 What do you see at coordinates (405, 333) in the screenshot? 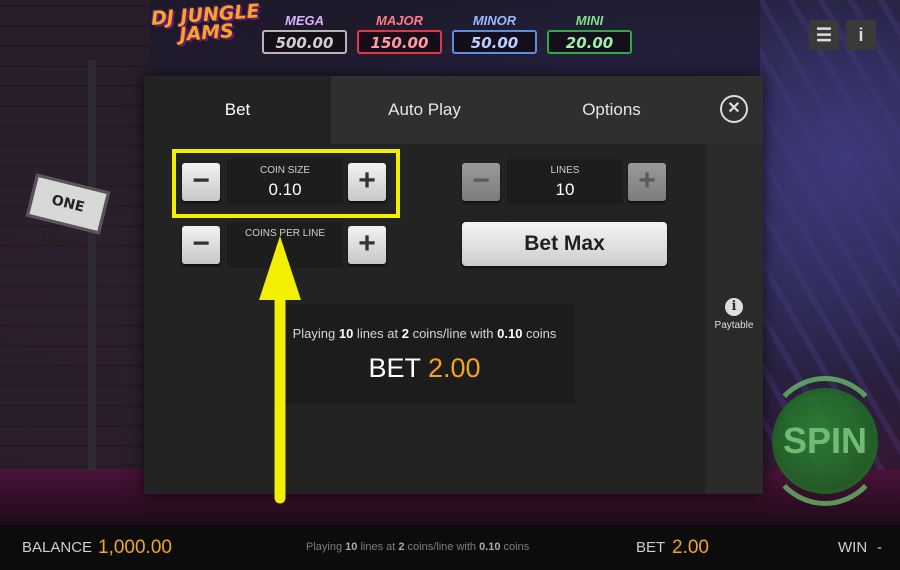
I see `summary-coins: 2` at bounding box center [405, 333].